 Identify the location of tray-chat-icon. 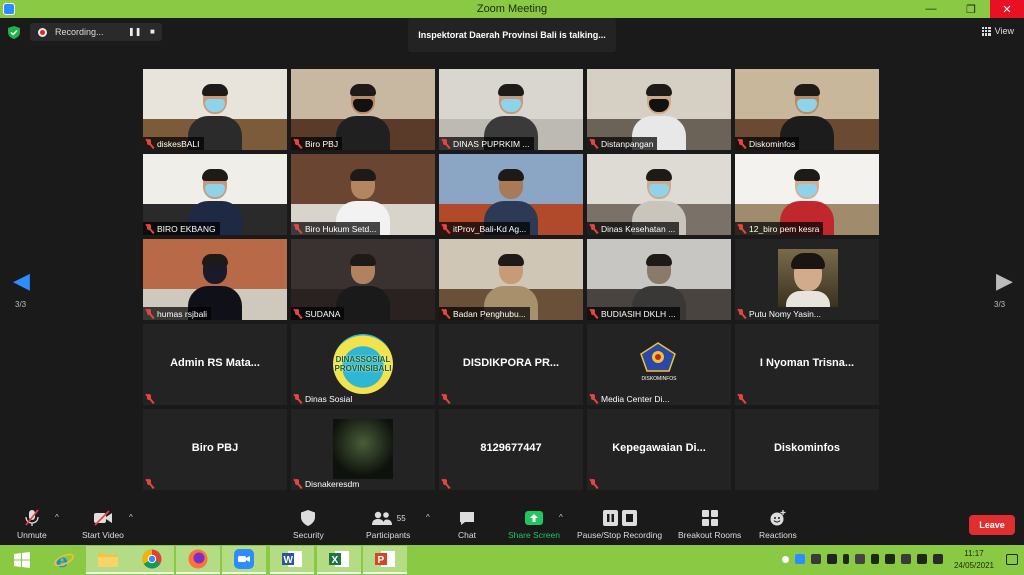
(938, 559).